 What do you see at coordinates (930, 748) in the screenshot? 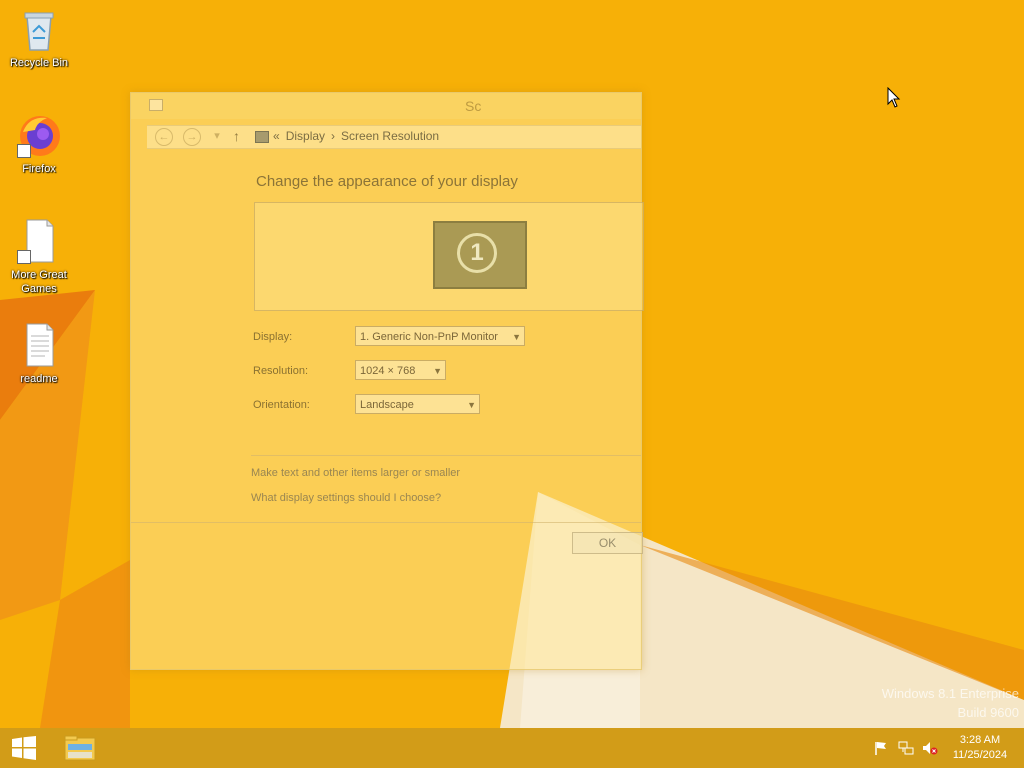
I see `volume-muted-icon` at bounding box center [930, 748].